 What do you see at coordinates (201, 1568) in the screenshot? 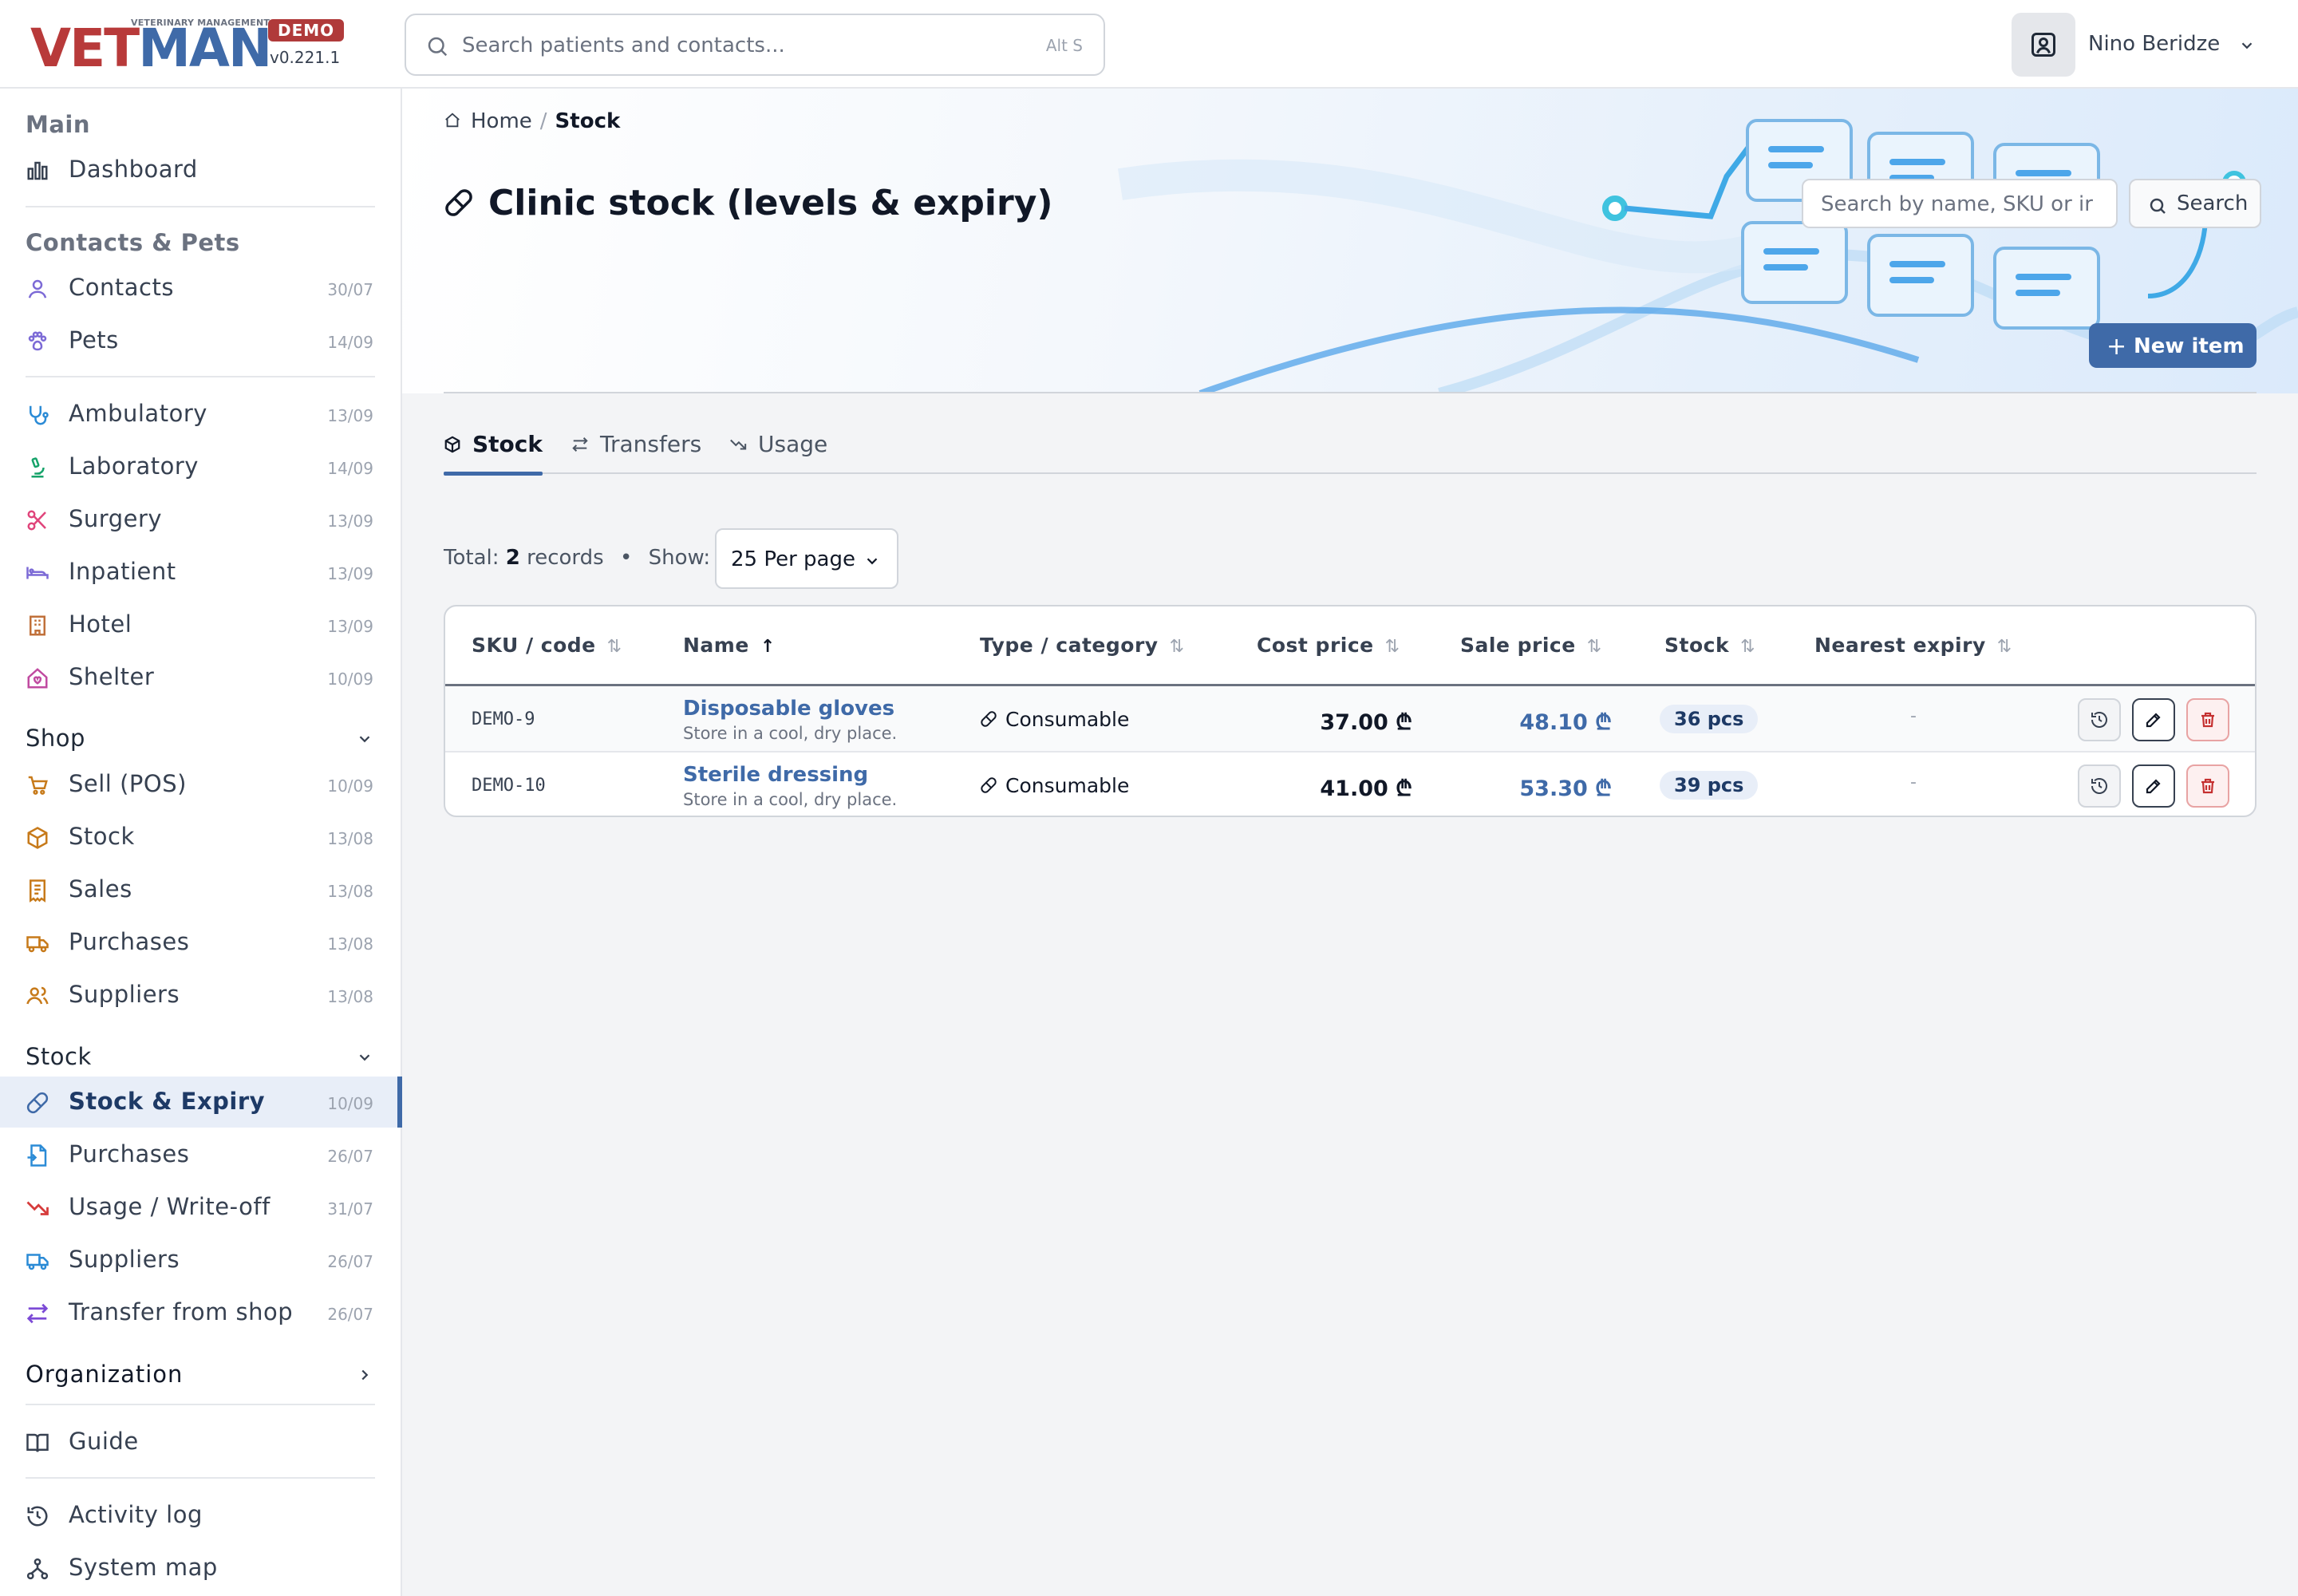
I see `sidebar-item-system-map: System map` at bounding box center [201, 1568].